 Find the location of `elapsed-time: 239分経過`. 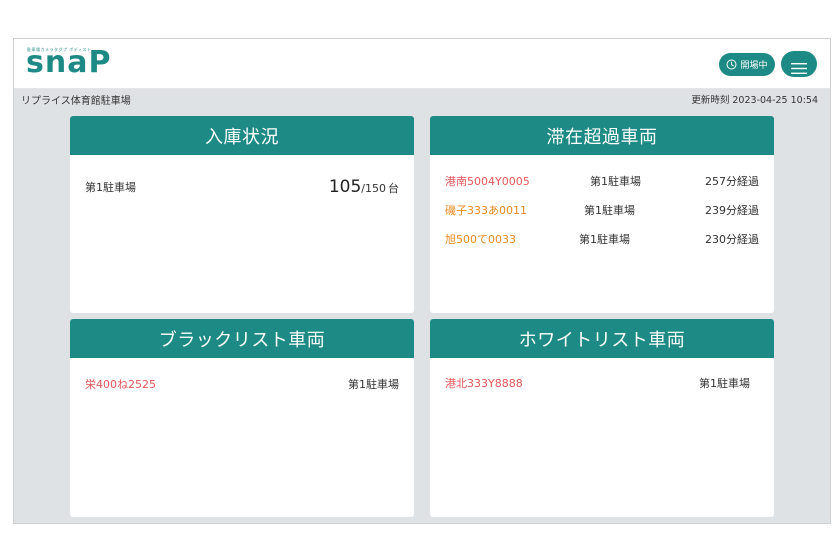

elapsed-time: 239分経過 is located at coordinates (732, 210).